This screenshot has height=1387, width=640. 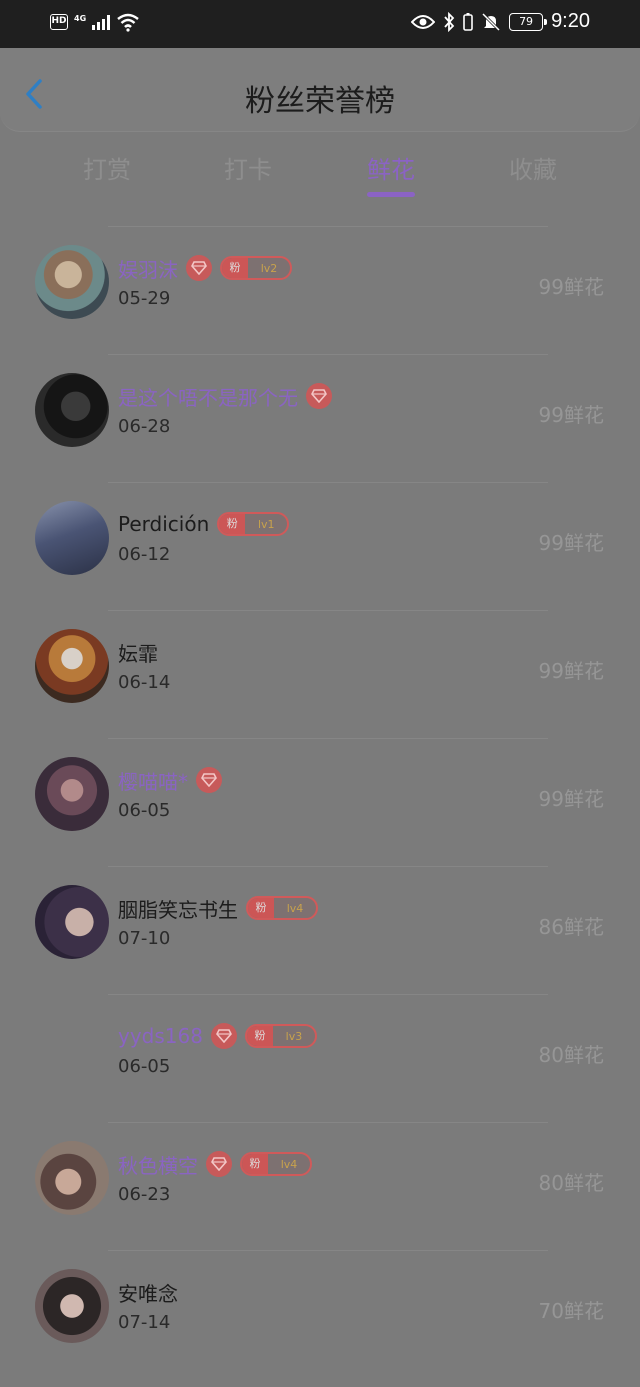 I want to click on wifi-icon, so click(x=128, y=22).